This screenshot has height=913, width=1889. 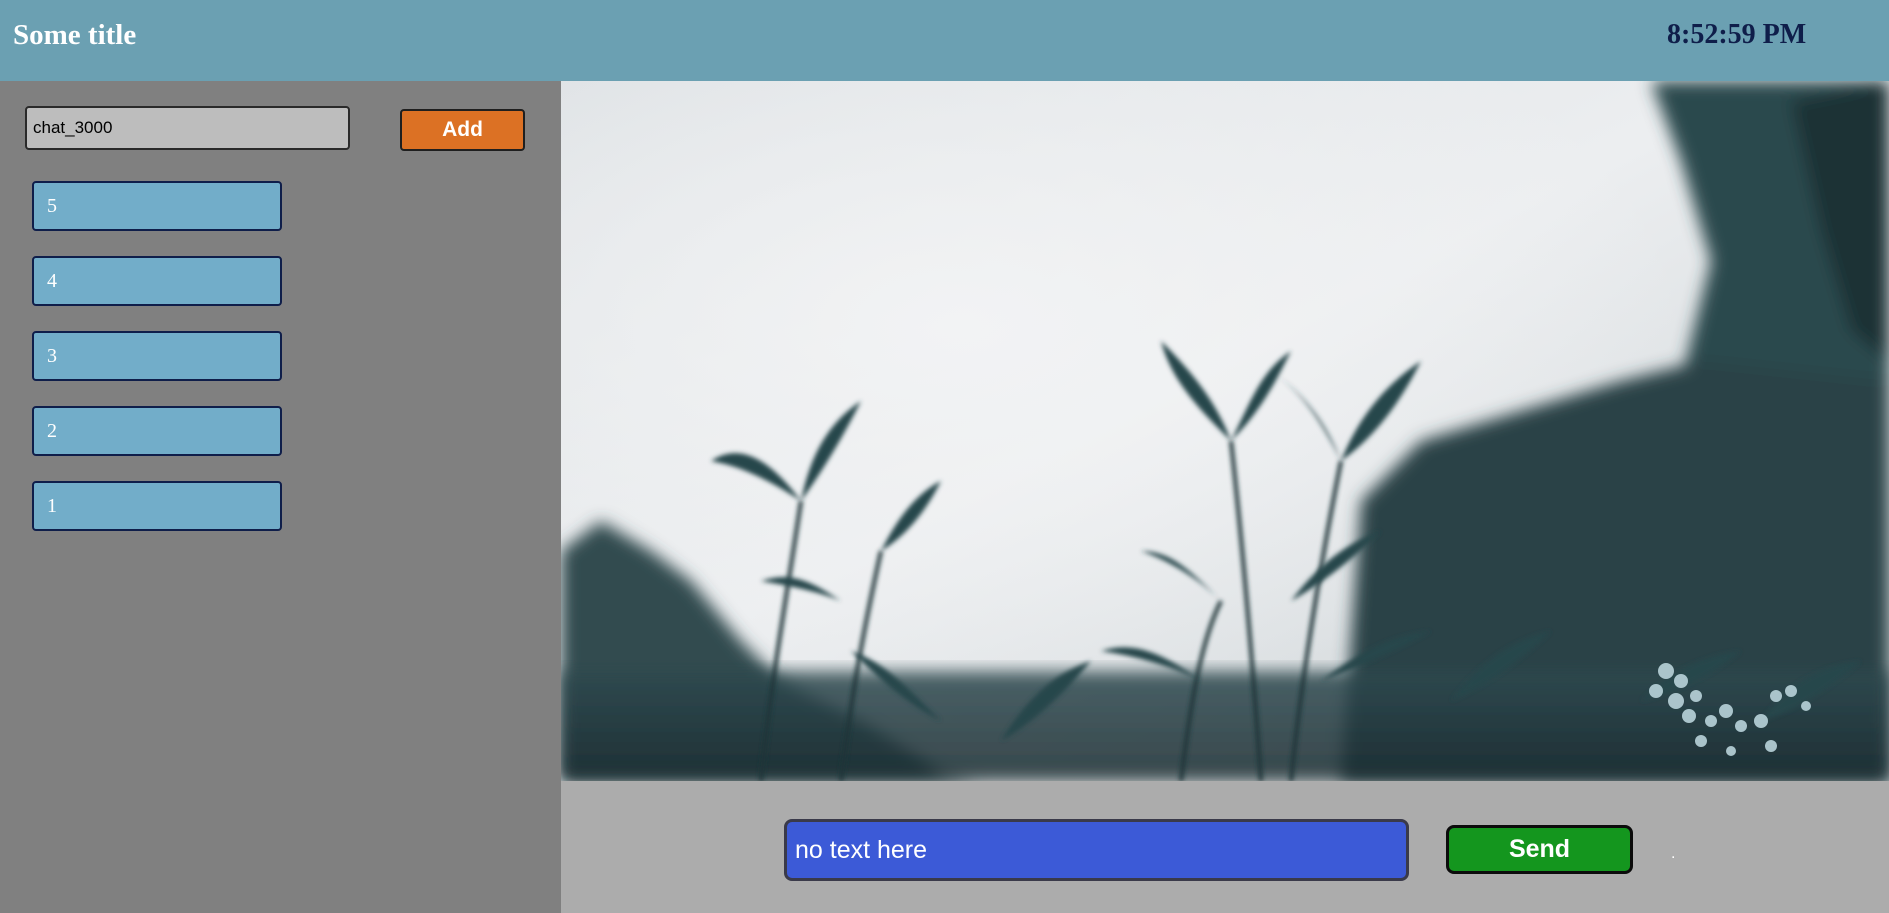 I want to click on chat-item: 2, so click(x=157, y=431).